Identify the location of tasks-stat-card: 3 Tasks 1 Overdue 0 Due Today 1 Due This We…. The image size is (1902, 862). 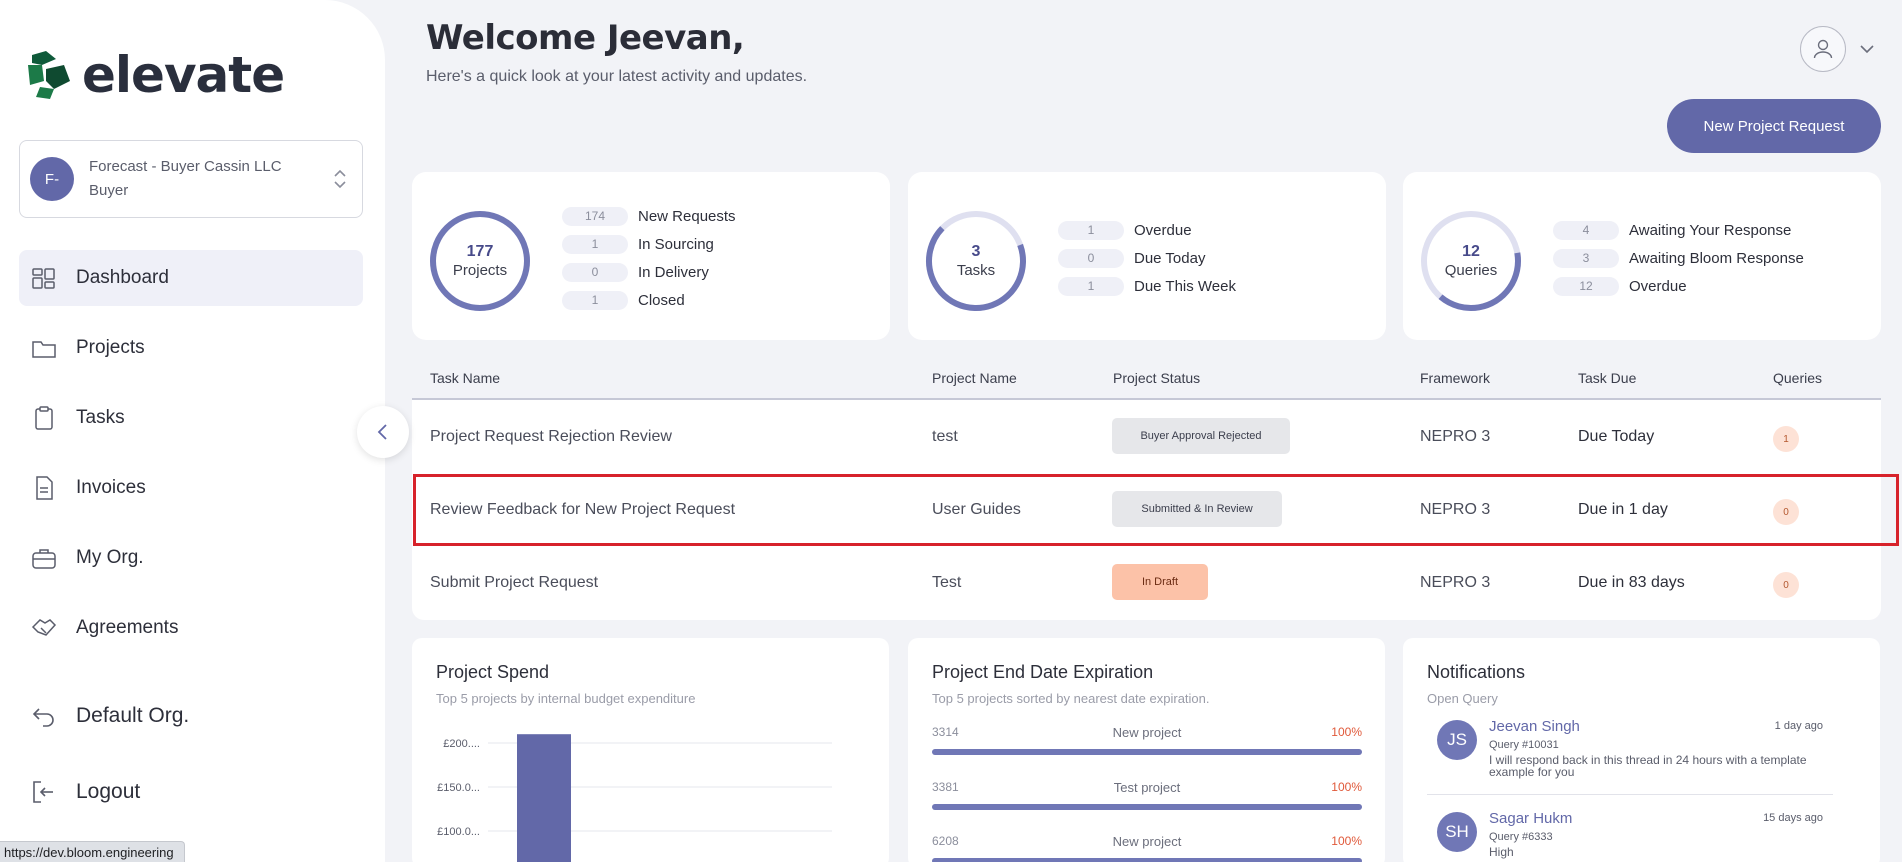
(1147, 256).